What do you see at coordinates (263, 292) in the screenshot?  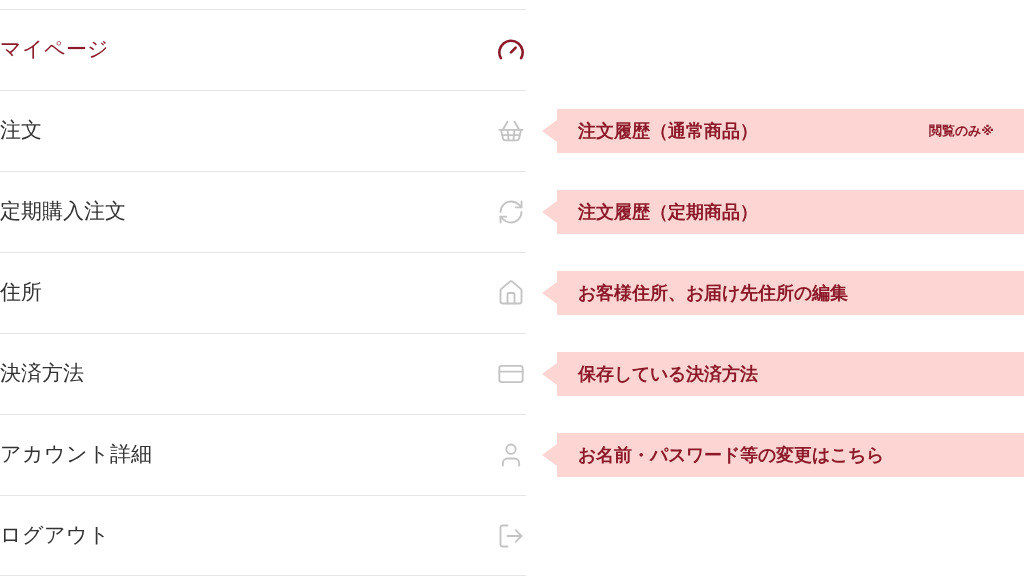 I see `menu-item: 住所` at bounding box center [263, 292].